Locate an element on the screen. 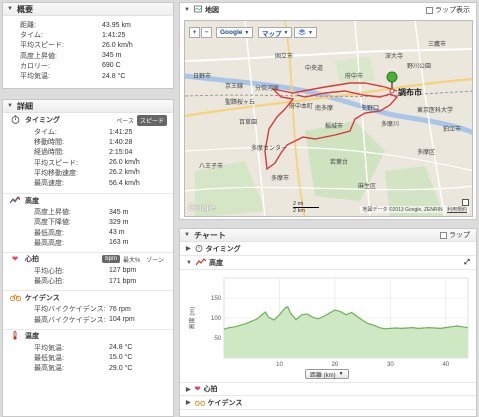 Image resolution: width=479 pixels, height=417 pixels. place-label: 日野市 is located at coordinates (202, 77).